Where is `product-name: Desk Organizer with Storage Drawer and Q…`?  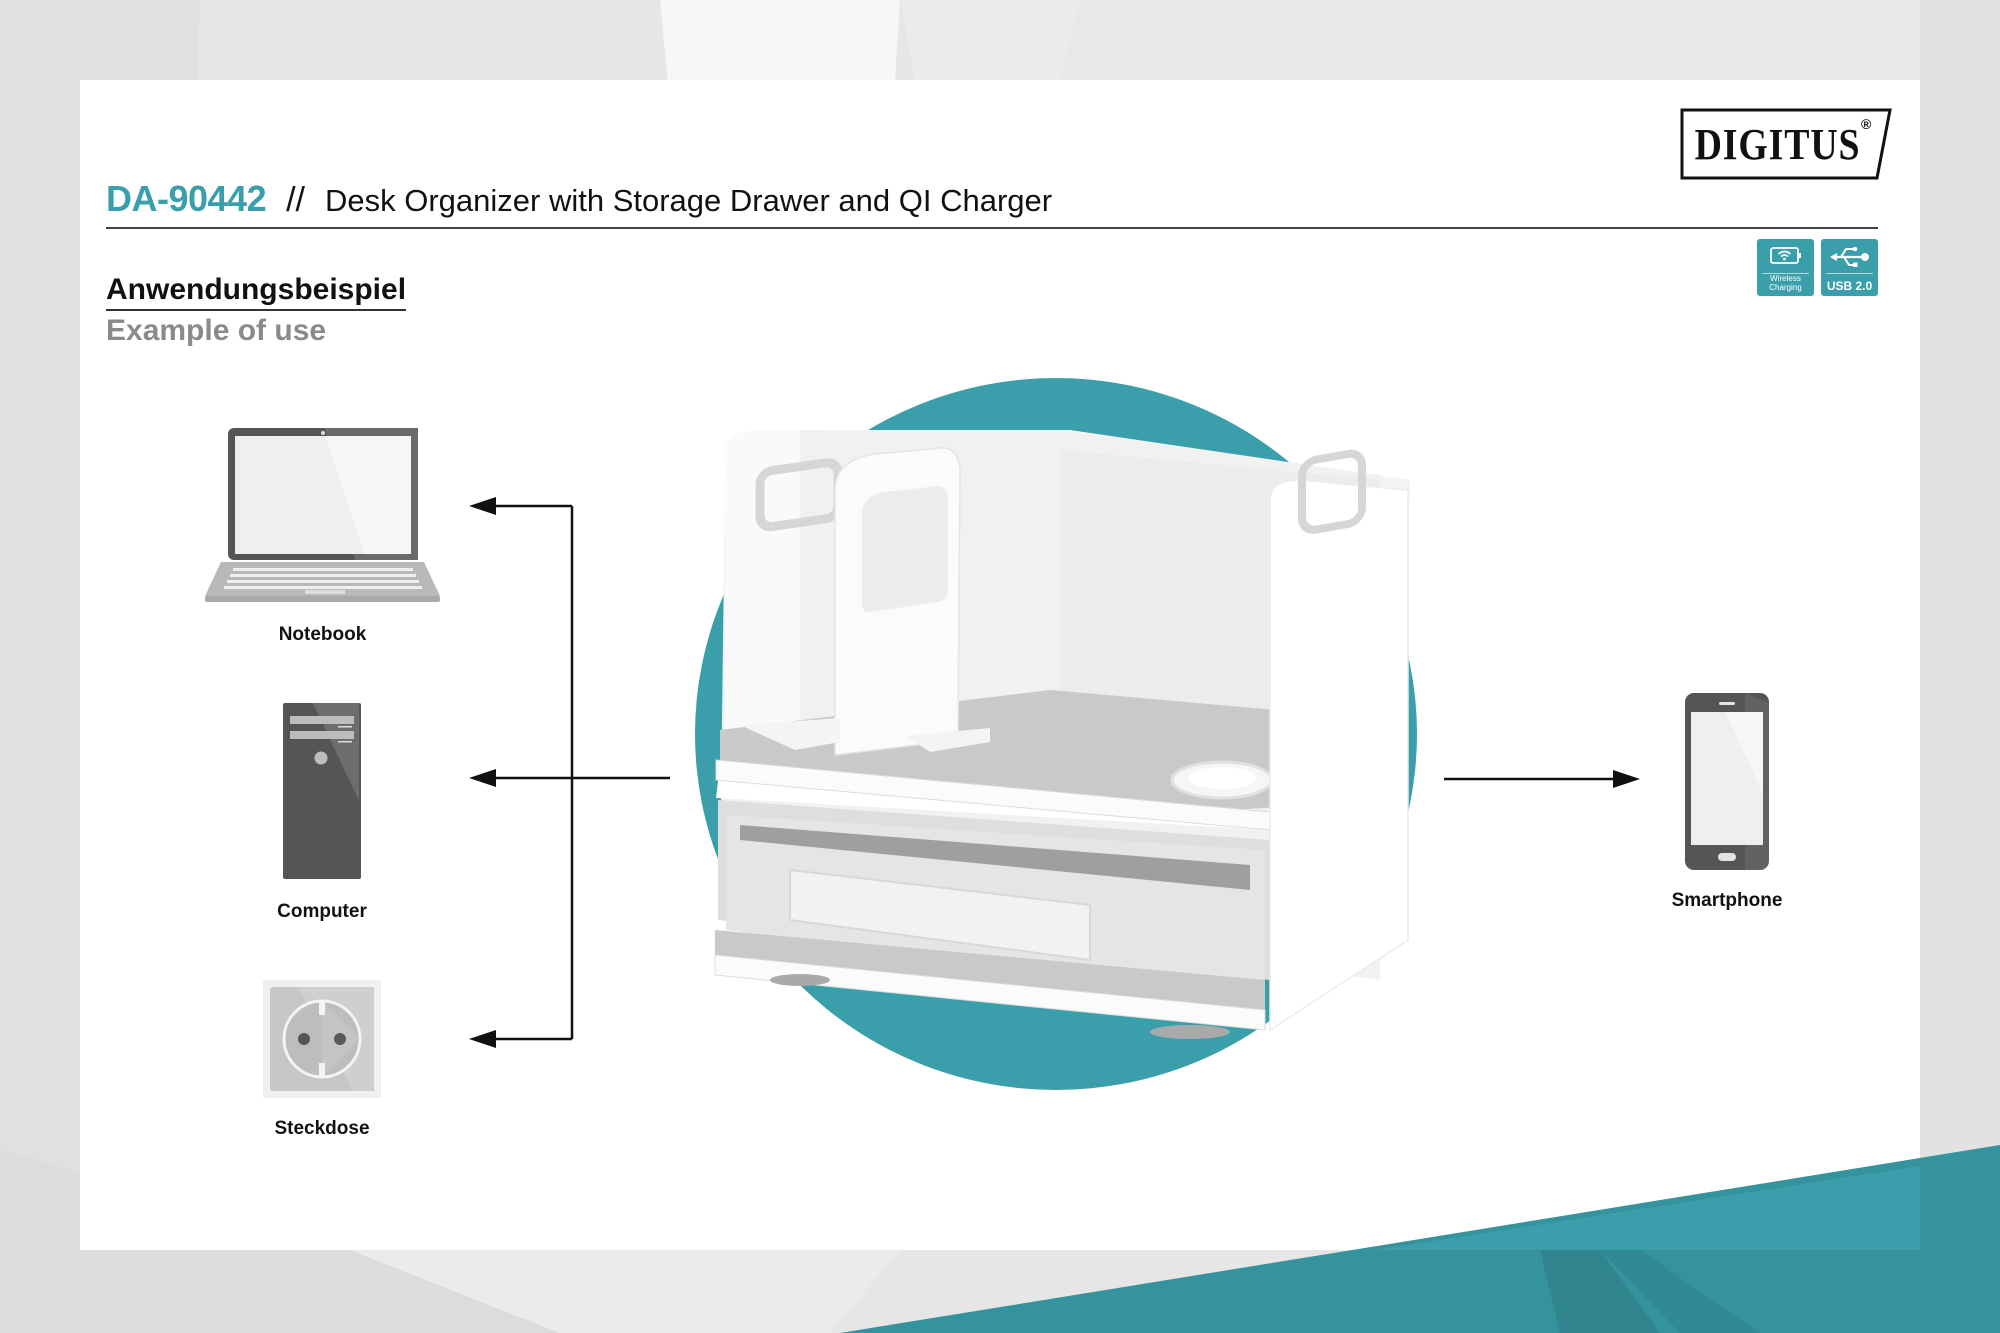 product-name: Desk Organizer with Storage Drawer and Q… is located at coordinates (689, 200).